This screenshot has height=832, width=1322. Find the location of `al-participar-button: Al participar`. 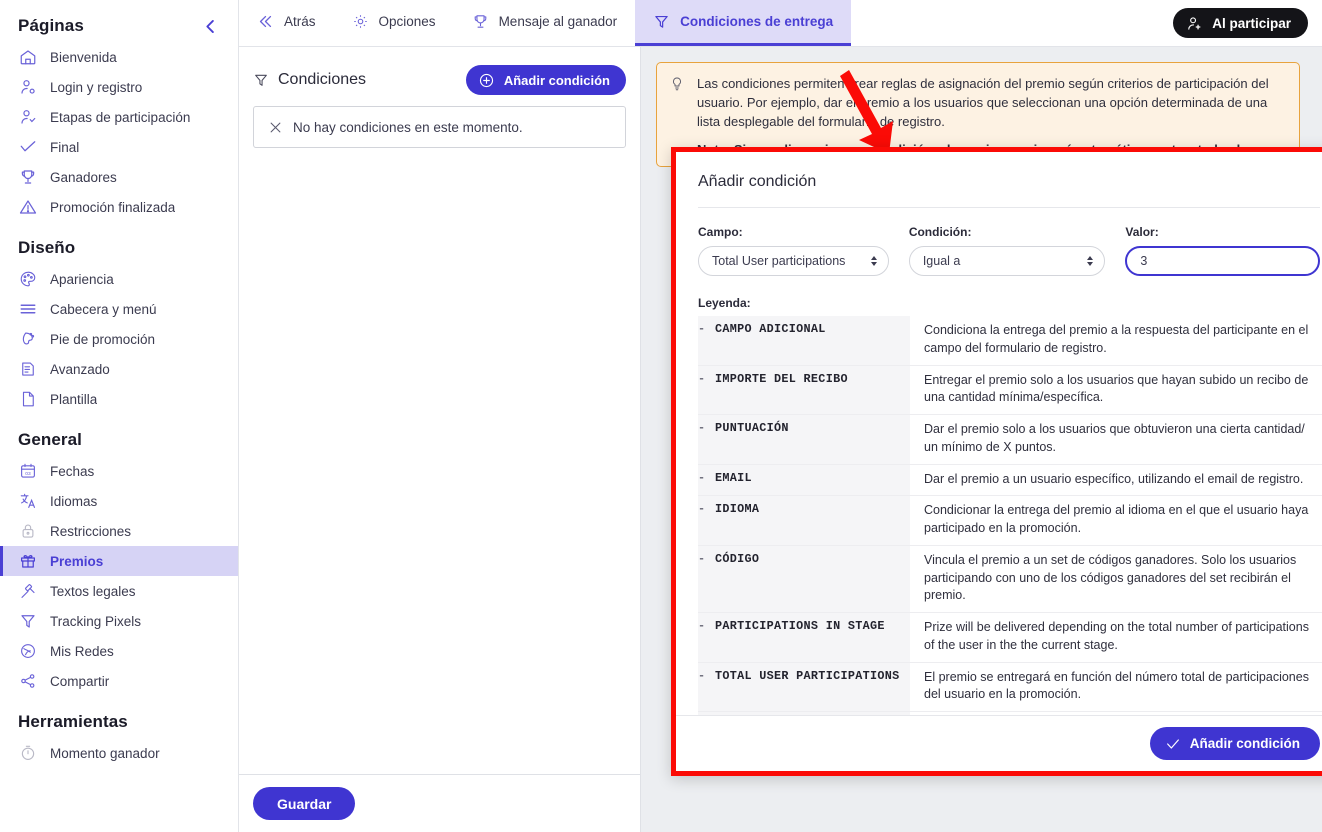

al-participar-button: Al participar is located at coordinates (1240, 23).